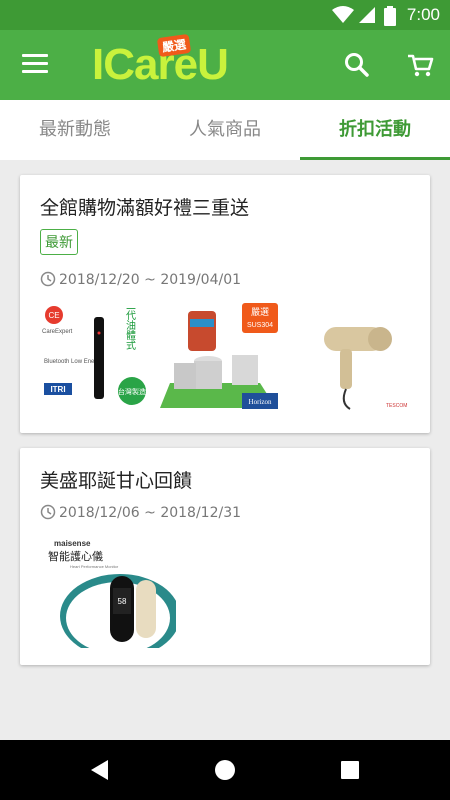 The image size is (450, 800). What do you see at coordinates (94, 566) in the screenshot?
I see `product-subtitle: Heart Performance Monitor` at bounding box center [94, 566].